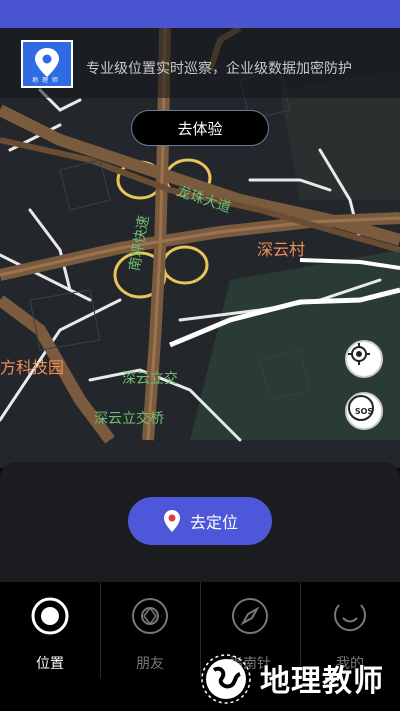  Describe the element at coordinates (350, 618) in the screenshot. I see `smile-icon` at that location.